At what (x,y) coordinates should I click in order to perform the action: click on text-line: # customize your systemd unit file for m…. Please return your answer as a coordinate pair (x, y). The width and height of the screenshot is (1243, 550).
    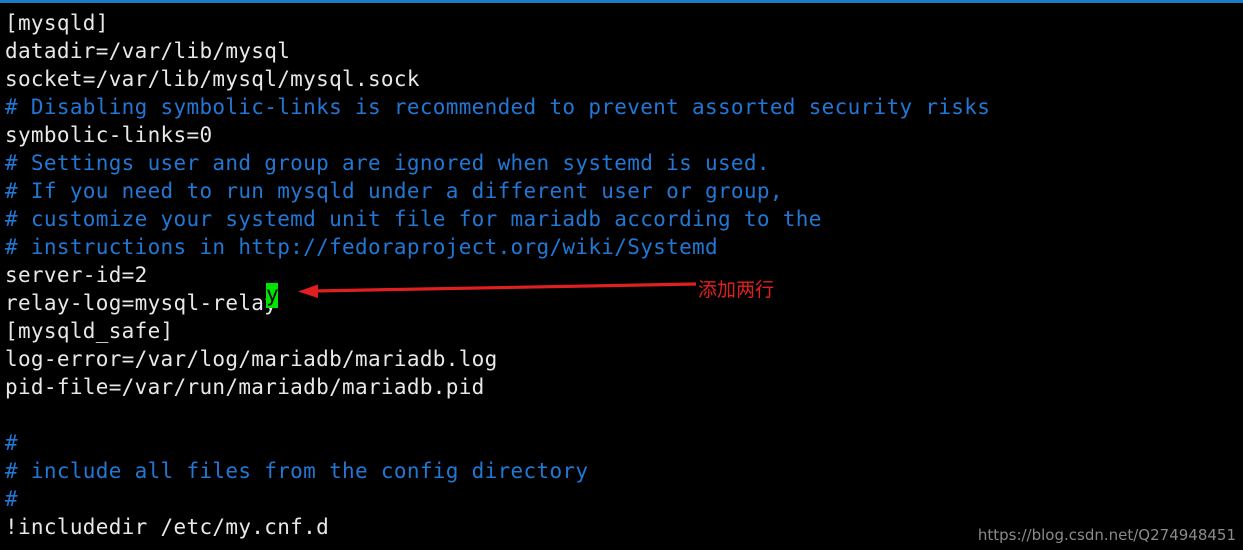
    Looking at the image, I should click on (413, 219).